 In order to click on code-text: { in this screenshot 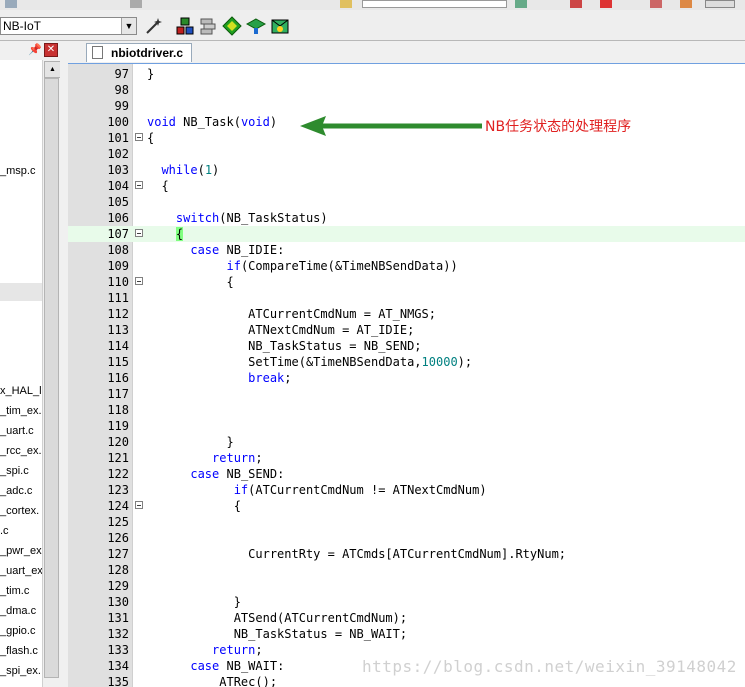, I will do `click(190, 282)`.